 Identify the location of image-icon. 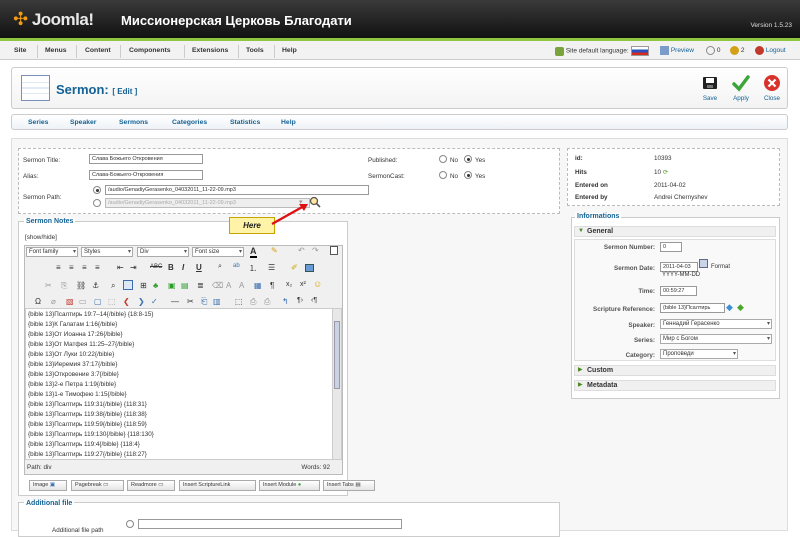
(309, 268).